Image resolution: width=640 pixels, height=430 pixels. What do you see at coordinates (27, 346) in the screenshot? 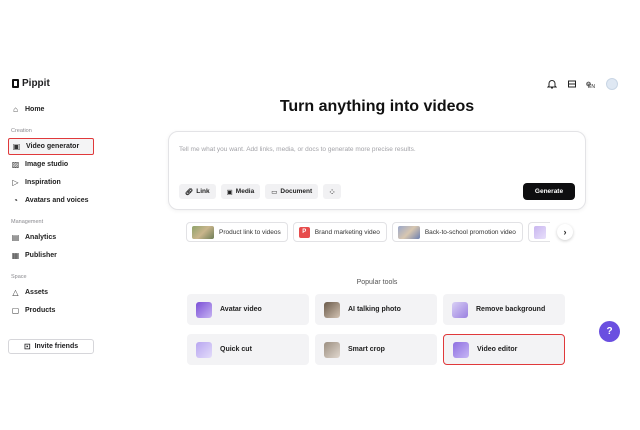
I see `gift-icon: ⊡` at bounding box center [27, 346].